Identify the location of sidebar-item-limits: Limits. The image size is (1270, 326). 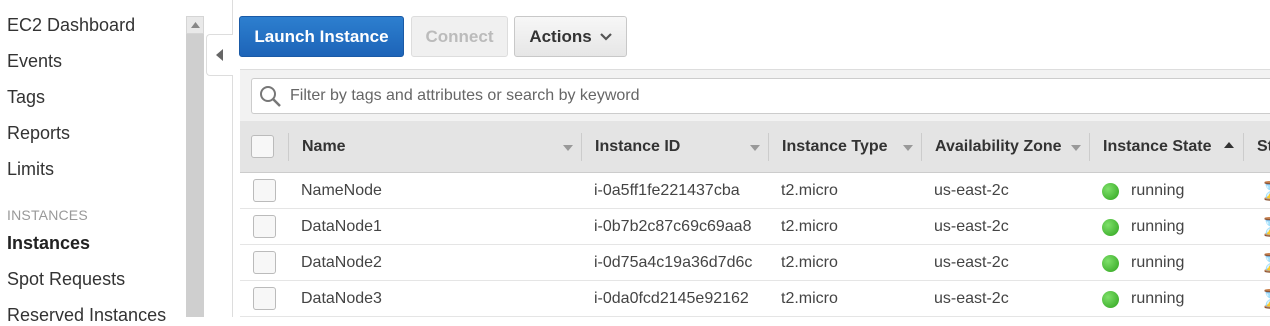
(30, 169).